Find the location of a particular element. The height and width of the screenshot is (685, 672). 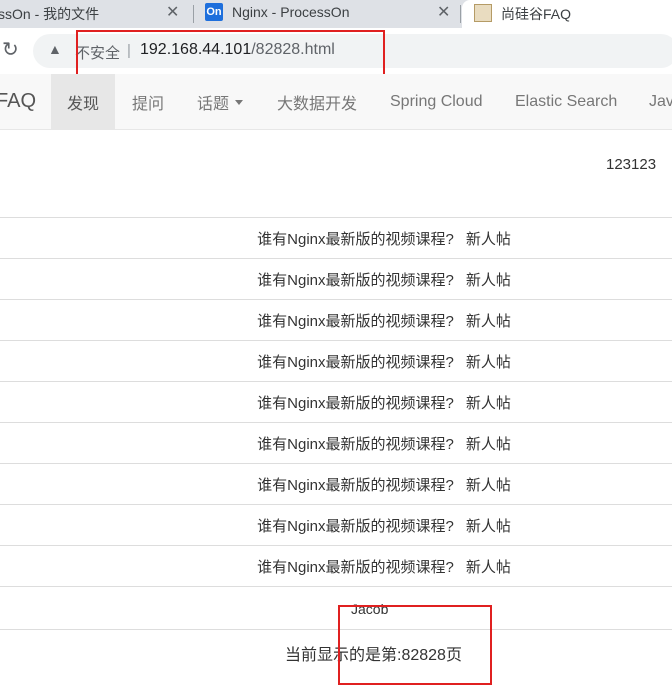

tab-title: 尚硅谷FAQ is located at coordinates (536, 14).